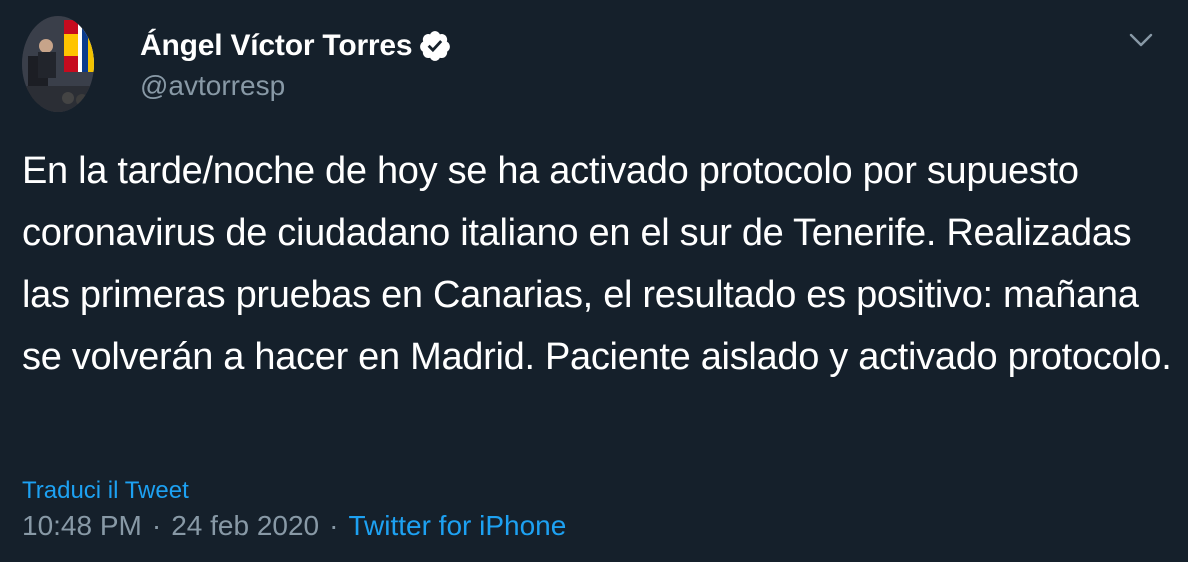 The width and height of the screenshot is (1188, 562). I want to click on author-name-row: Ángel Víctor Torres, so click(296, 46).